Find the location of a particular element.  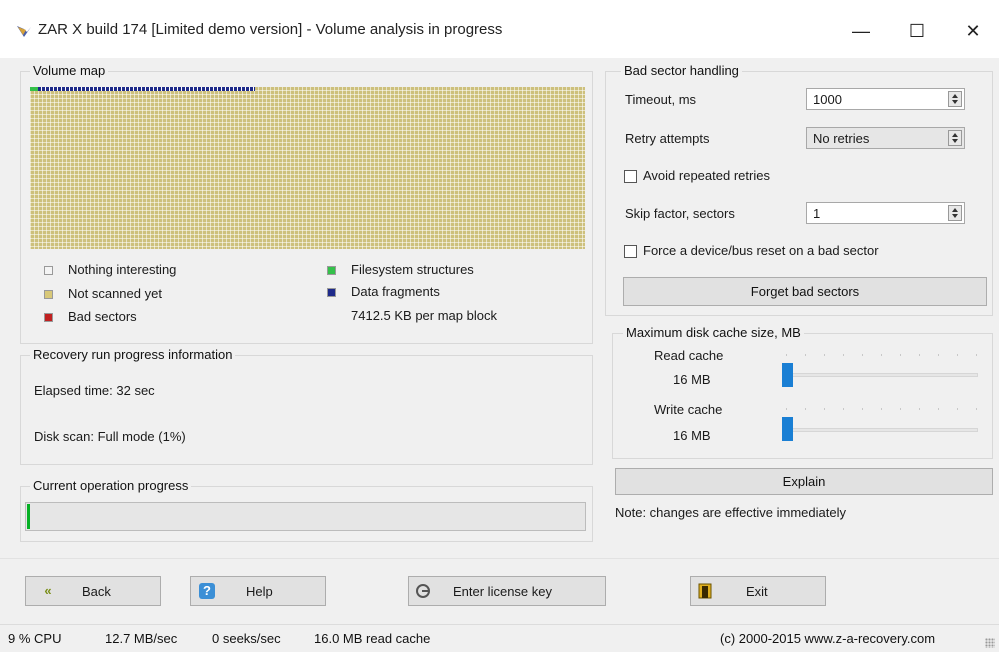

timeout-spin-arrows is located at coordinates (955, 99).